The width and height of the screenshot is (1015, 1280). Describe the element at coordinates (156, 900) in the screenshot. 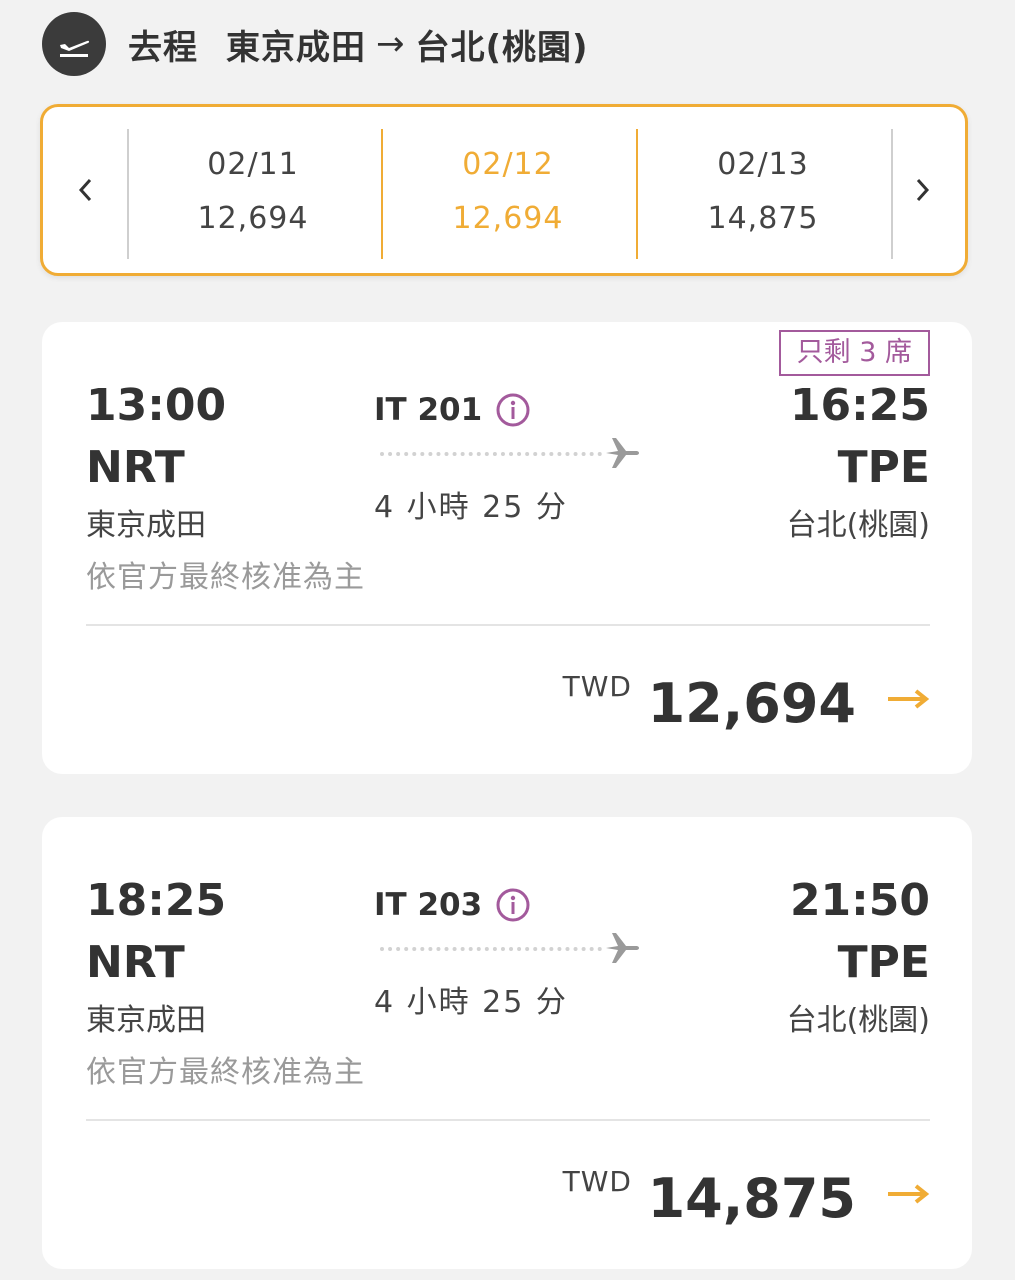

I see `departure-time: 18:25` at that location.